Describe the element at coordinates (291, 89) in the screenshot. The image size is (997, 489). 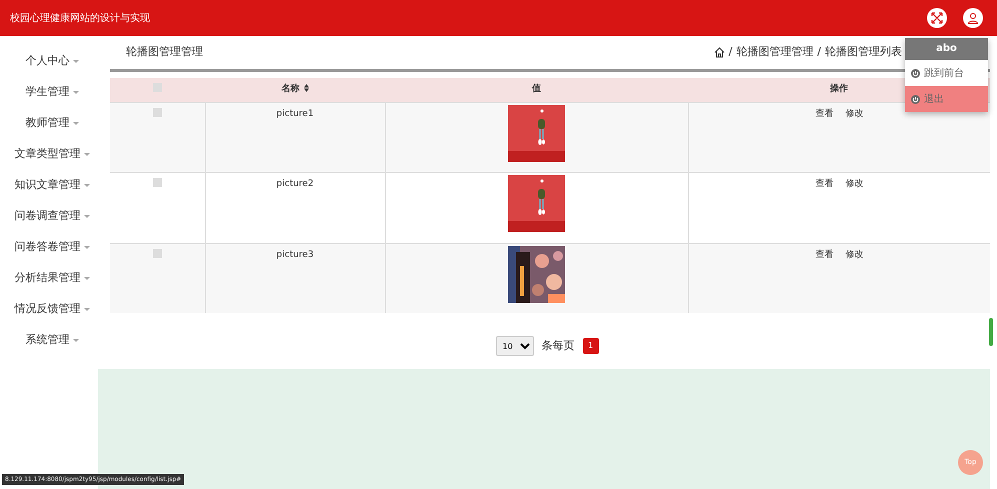
I see `column-header: 名称` at that location.